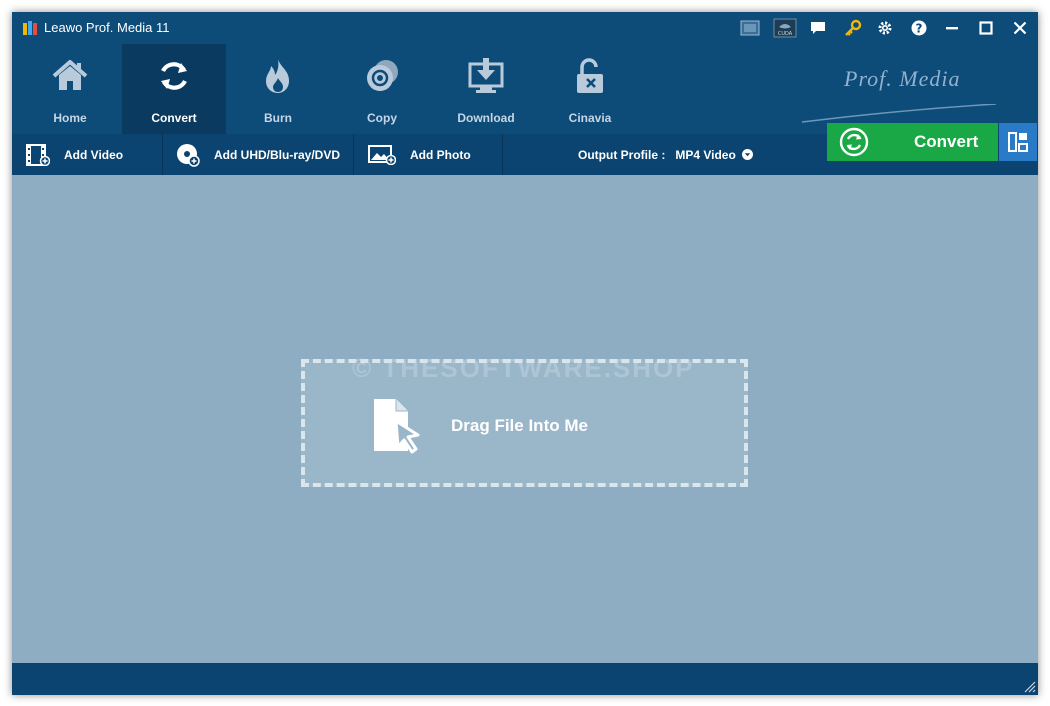  What do you see at coordinates (70, 75) in the screenshot?
I see `home-icon` at bounding box center [70, 75].